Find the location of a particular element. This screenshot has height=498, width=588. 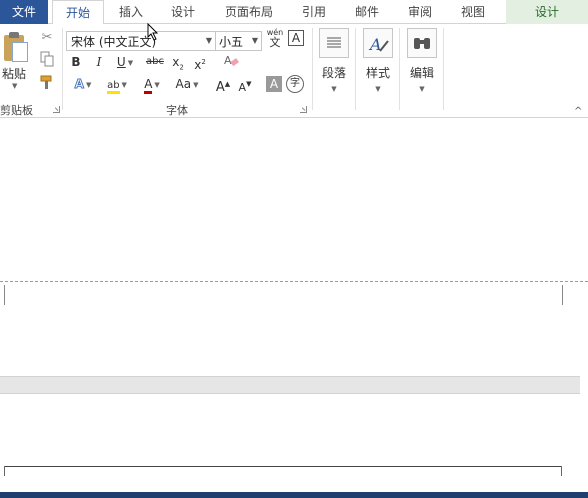

clear-formatting-icon: A is located at coordinates (231, 62).